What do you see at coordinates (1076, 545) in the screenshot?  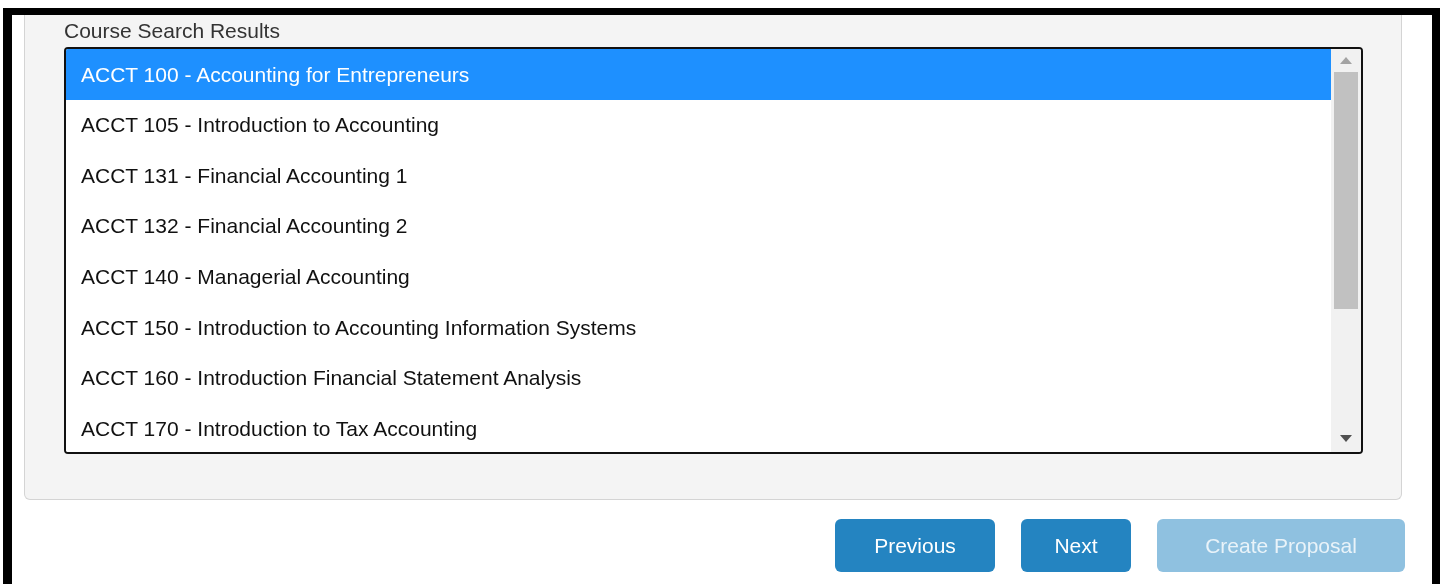 I see `nav-button: Next` at bounding box center [1076, 545].